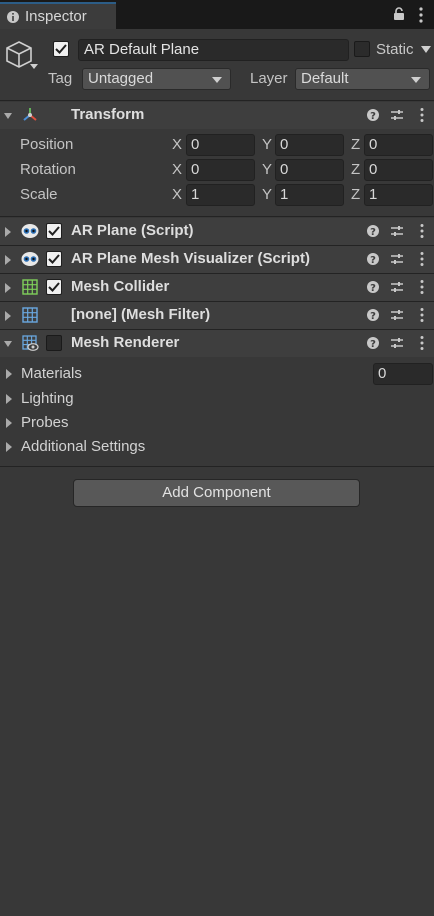  I want to click on component-title: Mesh Collider, so click(120, 286).